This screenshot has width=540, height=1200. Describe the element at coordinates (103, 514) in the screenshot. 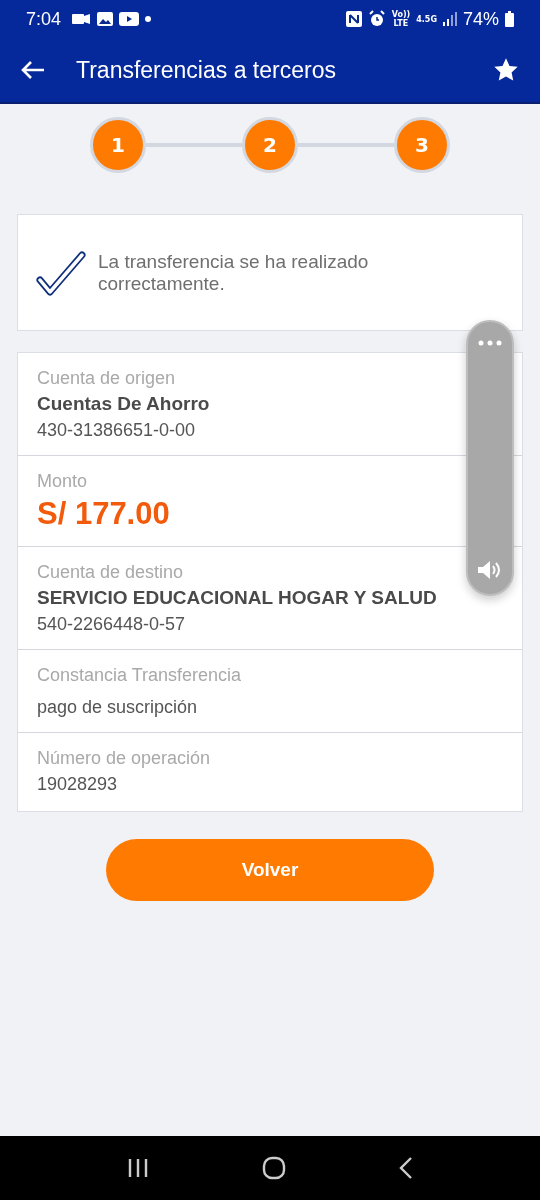

I see `amount-value: S/ 177.00` at that location.